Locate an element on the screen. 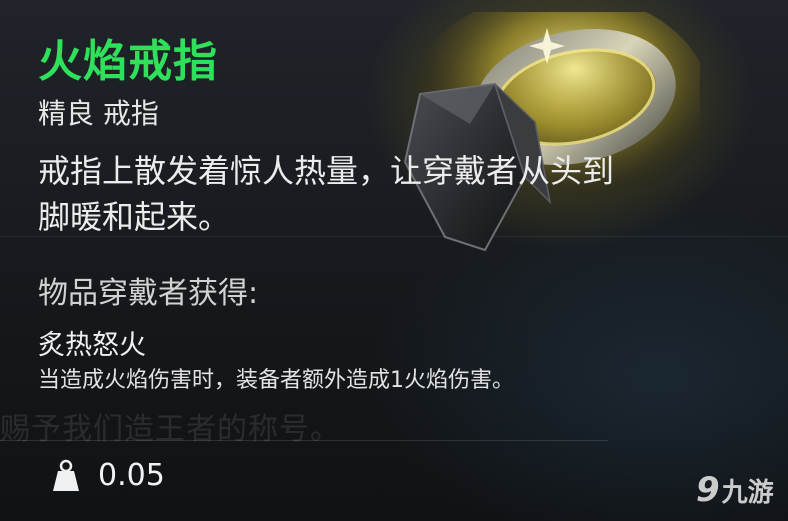  effect-description: 当造成火焰伤害时，装备者额外造成1火焰伤害。 is located at coordinates (276, 380).